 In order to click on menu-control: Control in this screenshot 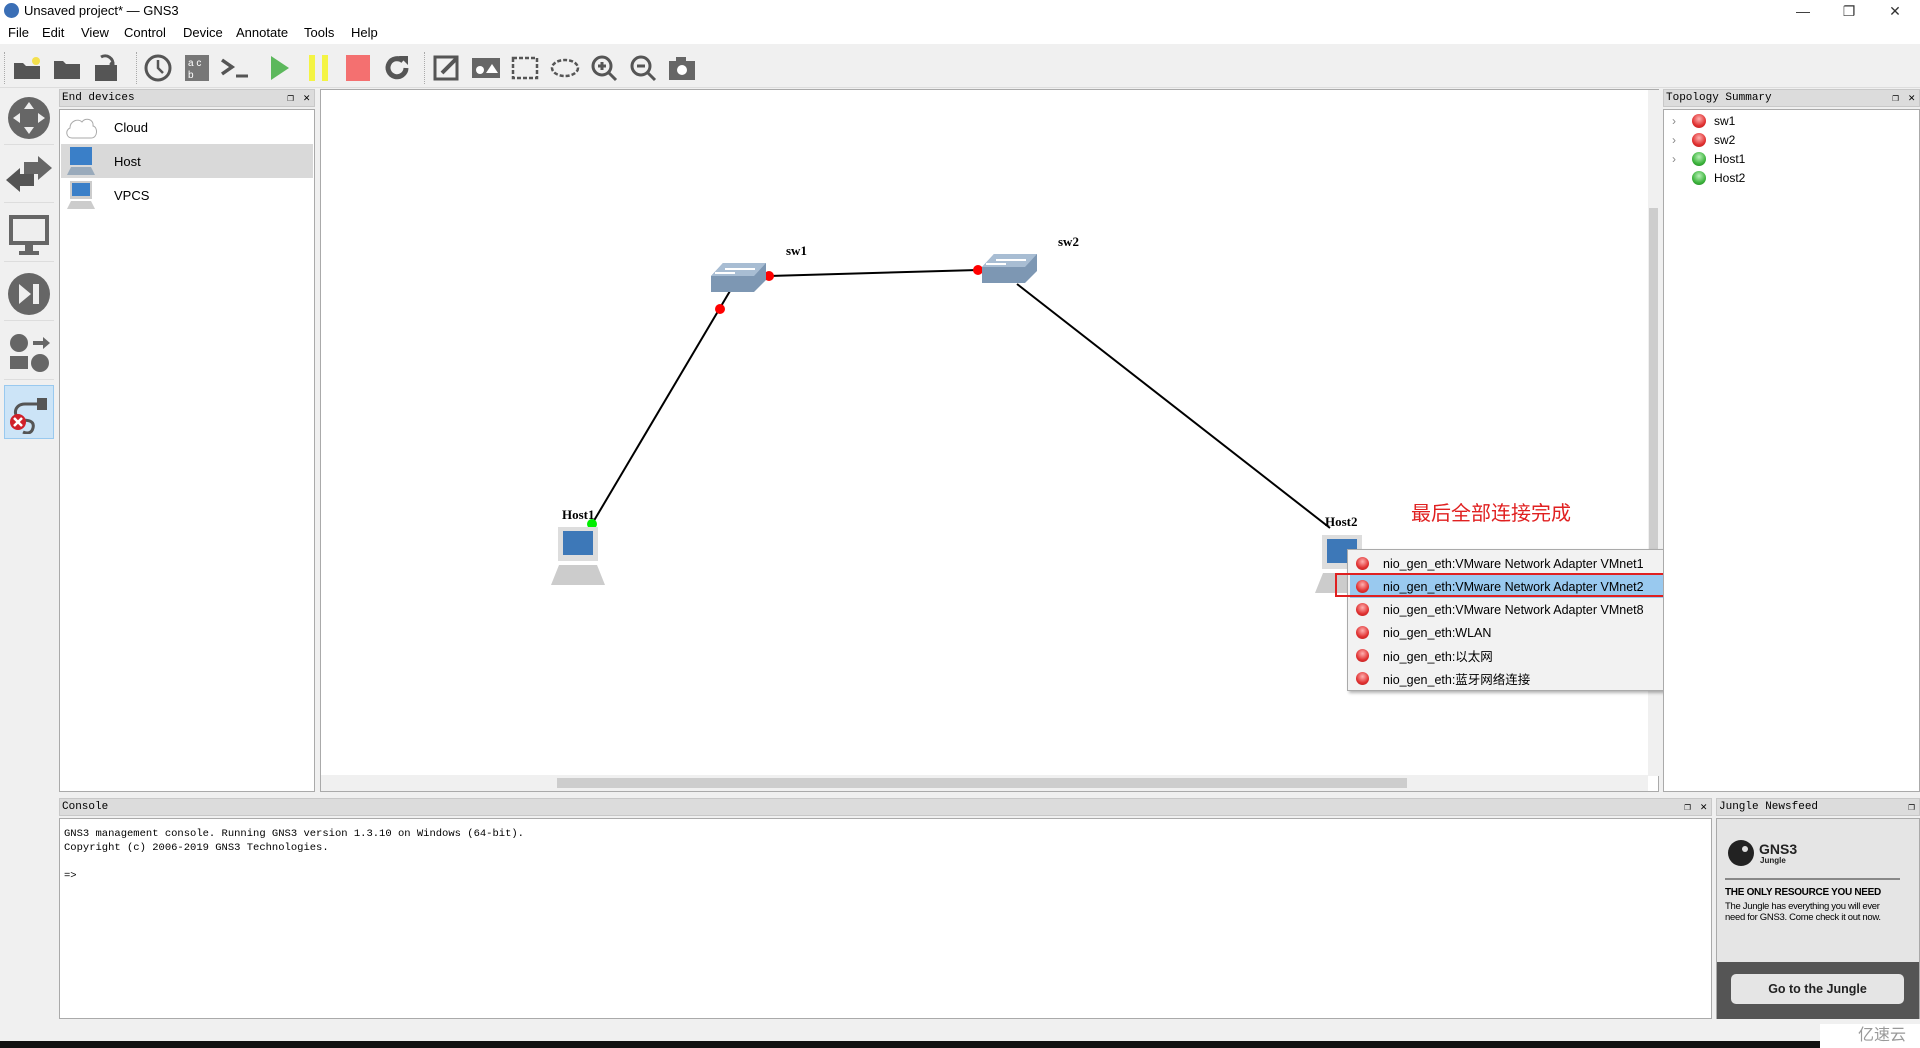, I will do `click(145, 32)`.